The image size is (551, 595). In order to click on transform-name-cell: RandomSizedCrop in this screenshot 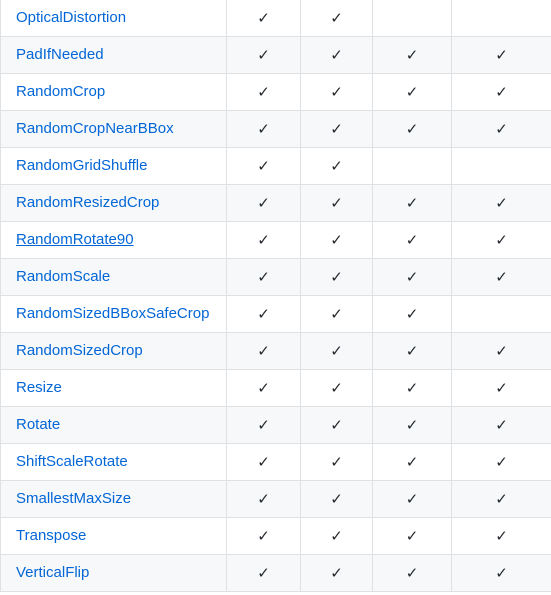, I will do `click(113, 351)`.